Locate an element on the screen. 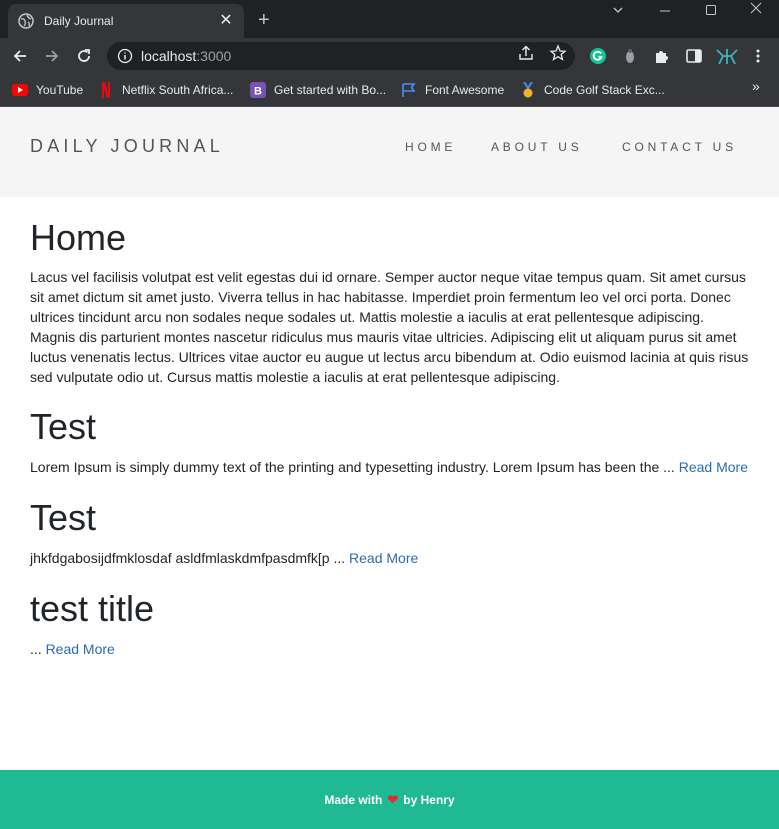 The image size is (779, 829). page-title: Home is located at coordinates (78, 237).